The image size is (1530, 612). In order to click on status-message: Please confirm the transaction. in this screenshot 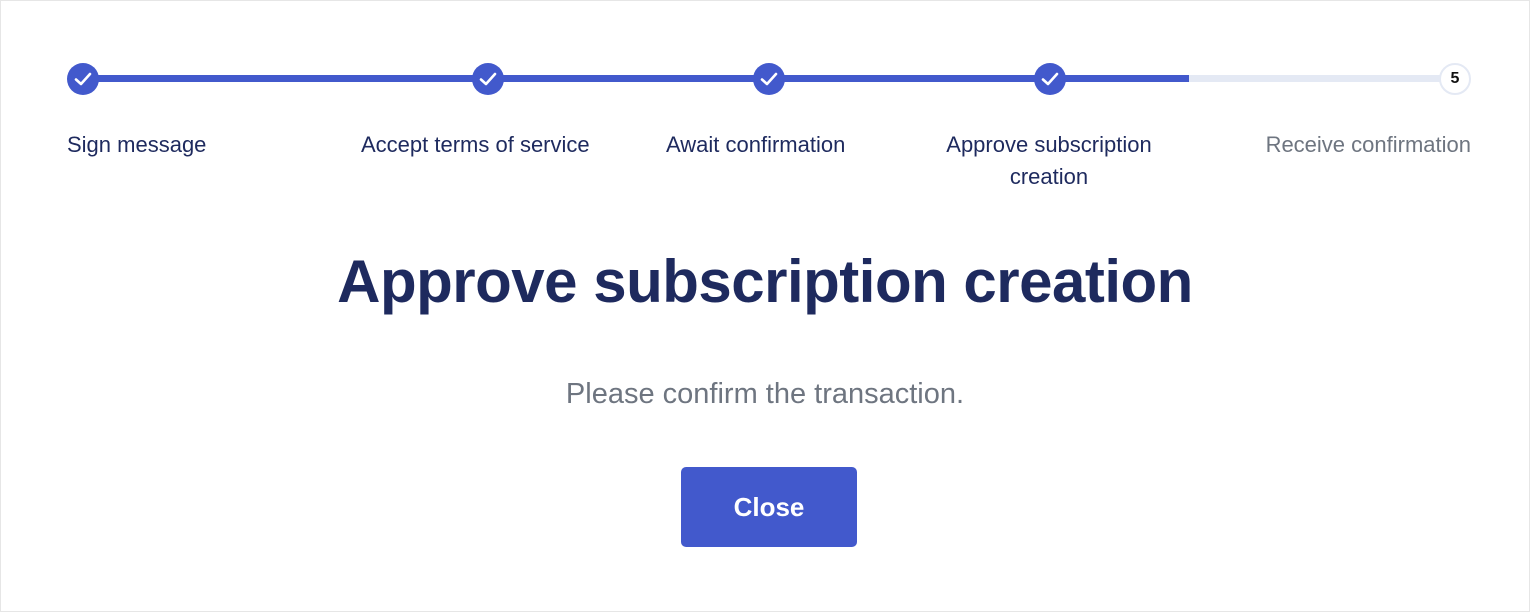, I will do `click(765, 394)`.